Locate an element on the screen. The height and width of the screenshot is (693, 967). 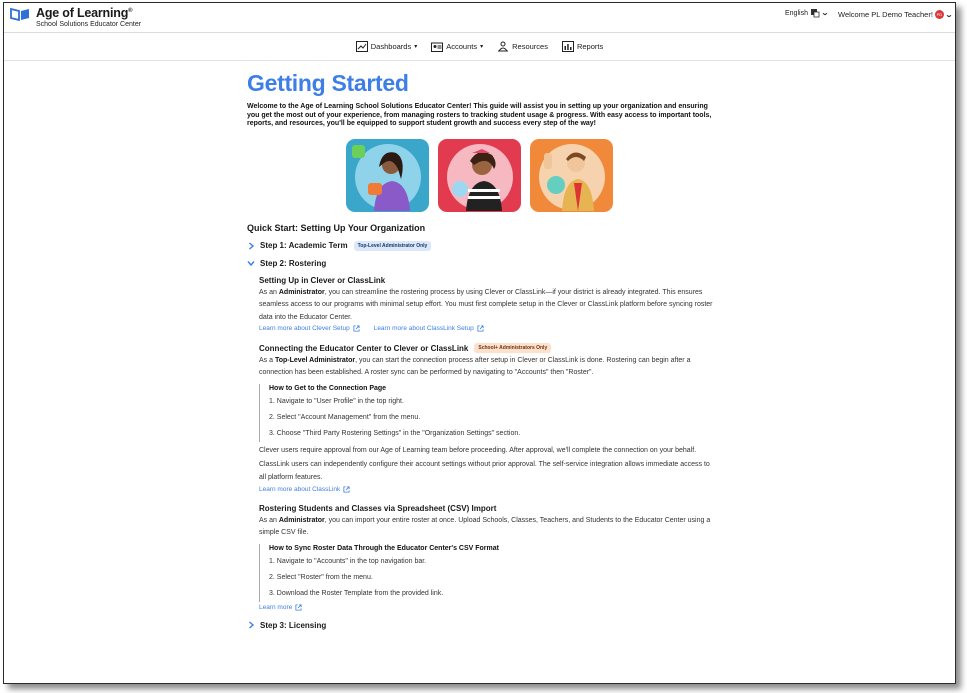
clever-setup-link: Learn more about Clever Setup is located at coordinates (309, 328).